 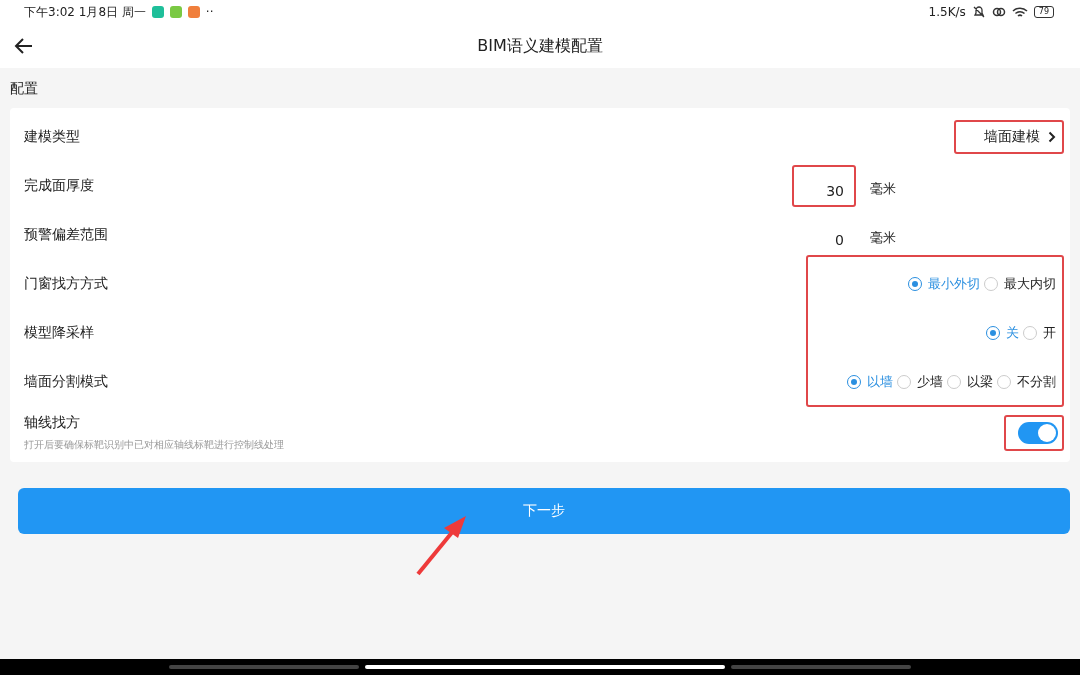 I want to click on number-field: 0, so click(x=824, y=234).